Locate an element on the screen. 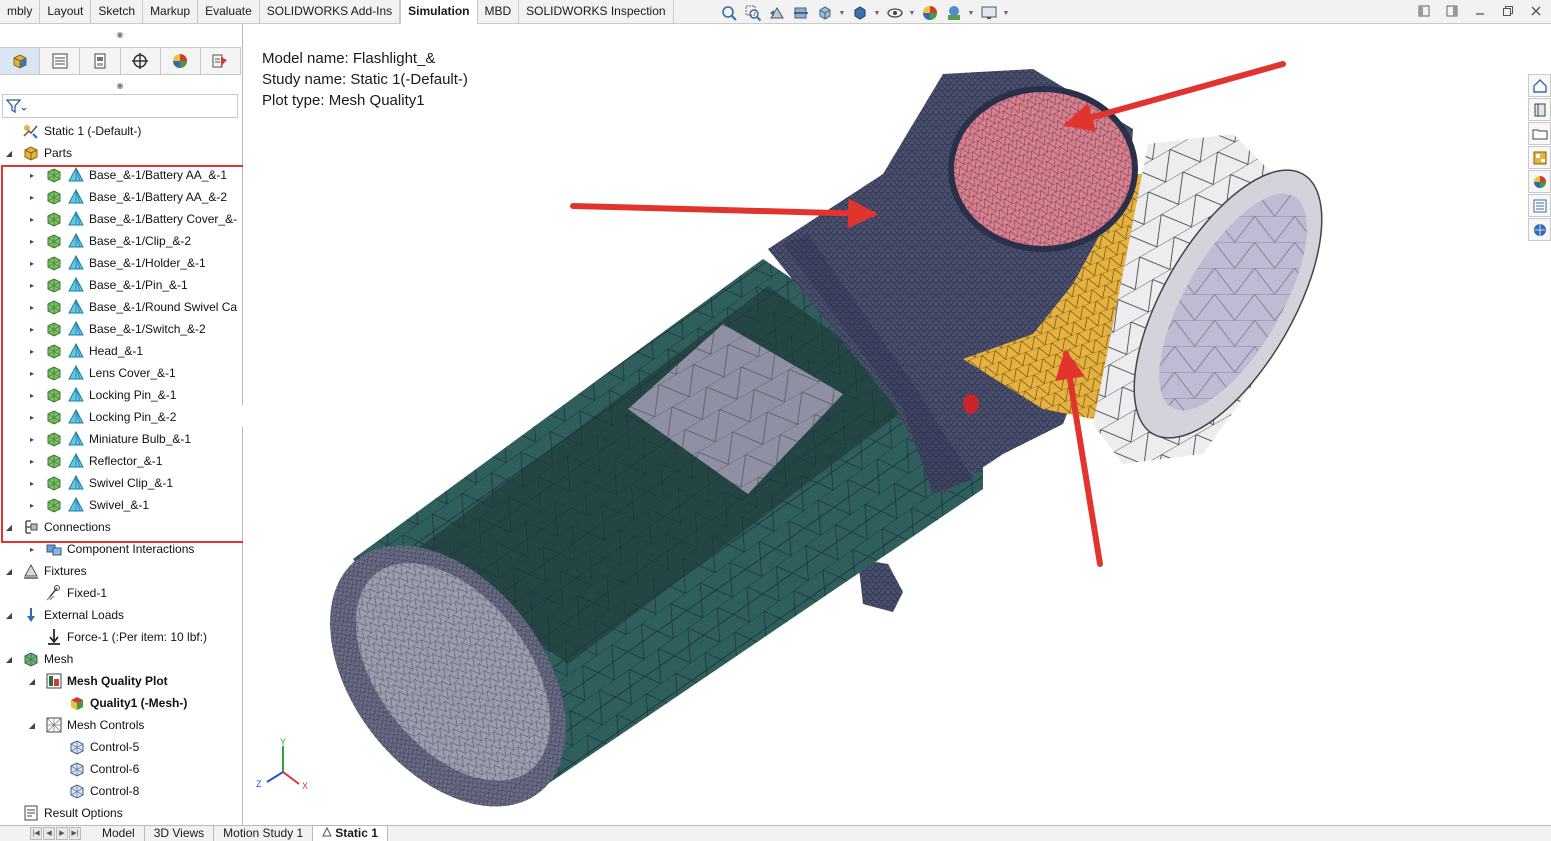 The image size is (1551, 841). bottom-tab-static-1: Static 1 is located at coordinates (350, 833).